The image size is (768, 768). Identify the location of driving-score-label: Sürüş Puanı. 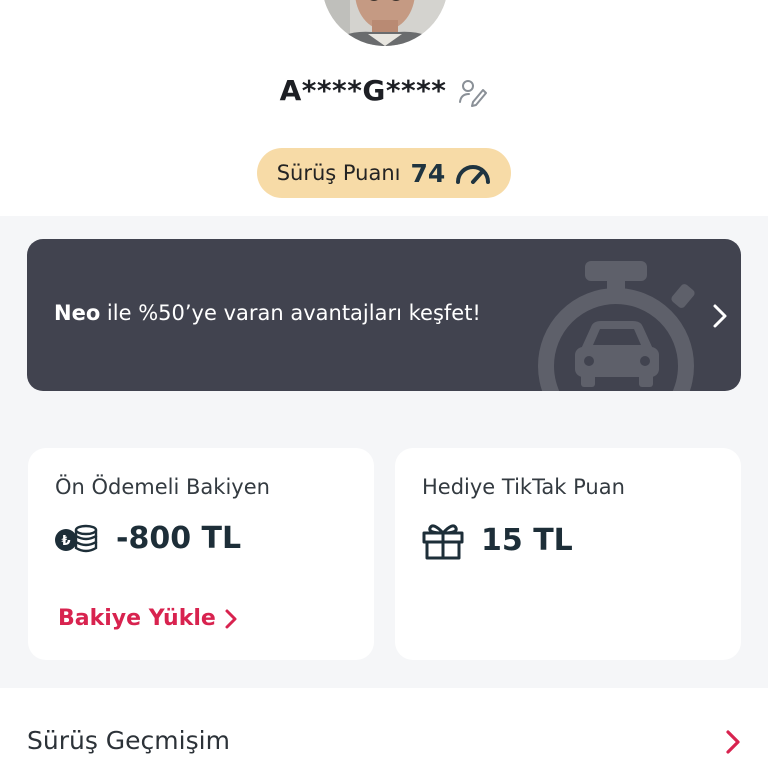
(338, 173).